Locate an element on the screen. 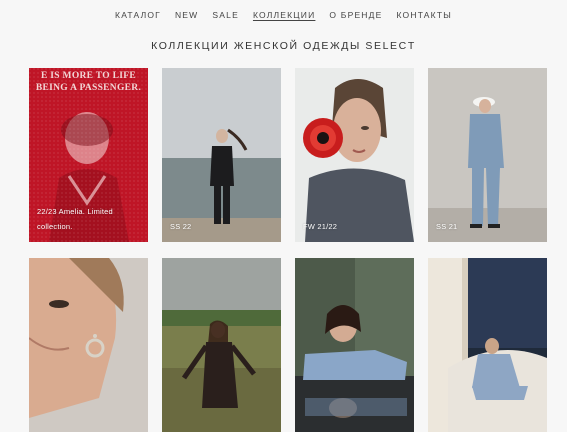 The width and height of the screenshot is (567, 432). collection-image-fw2122 is located at coordinates (354, 155).